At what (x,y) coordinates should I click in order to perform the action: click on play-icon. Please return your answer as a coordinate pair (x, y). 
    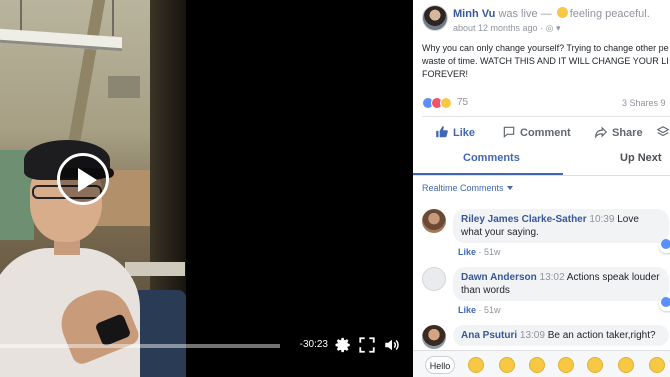
    Looking at the image, I should click on (87, 180).